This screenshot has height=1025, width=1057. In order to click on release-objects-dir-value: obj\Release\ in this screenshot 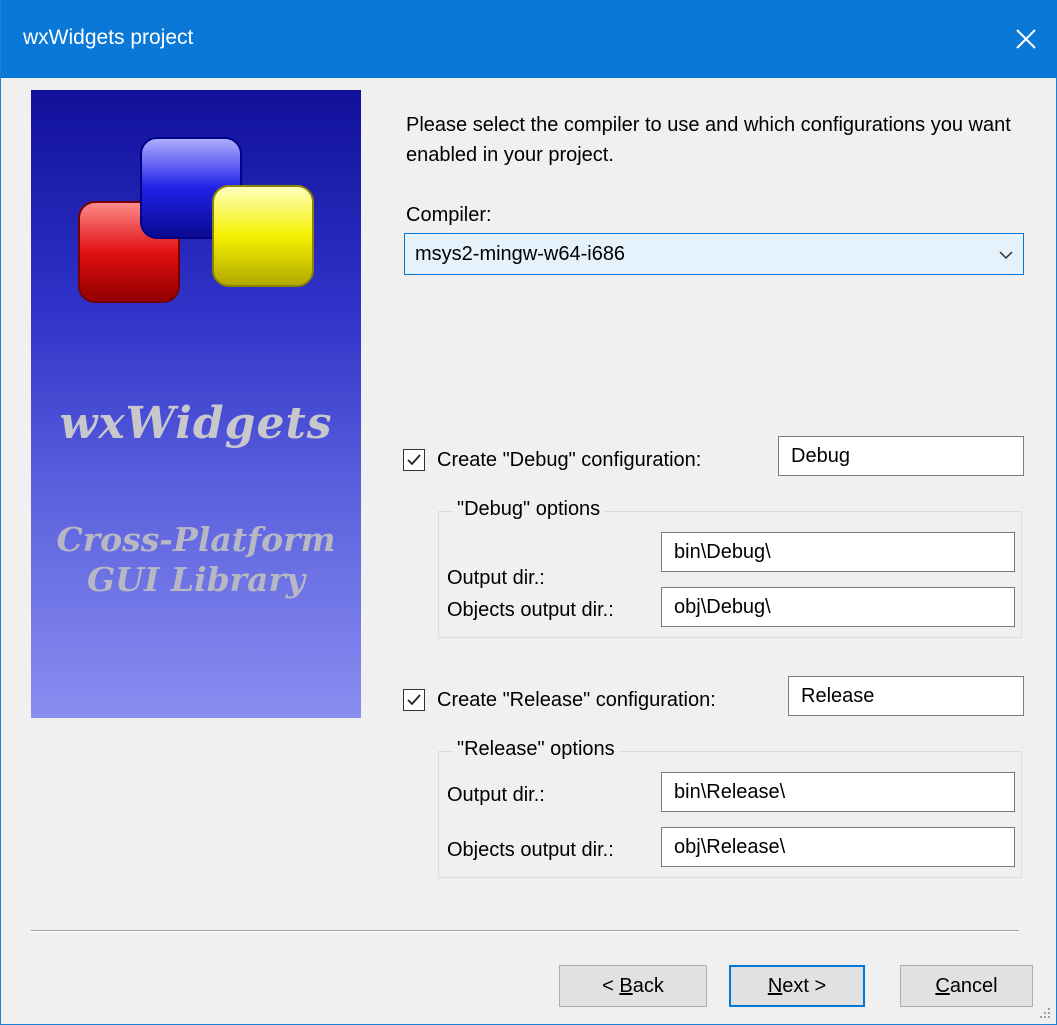, I will do `click(730, 847)`.